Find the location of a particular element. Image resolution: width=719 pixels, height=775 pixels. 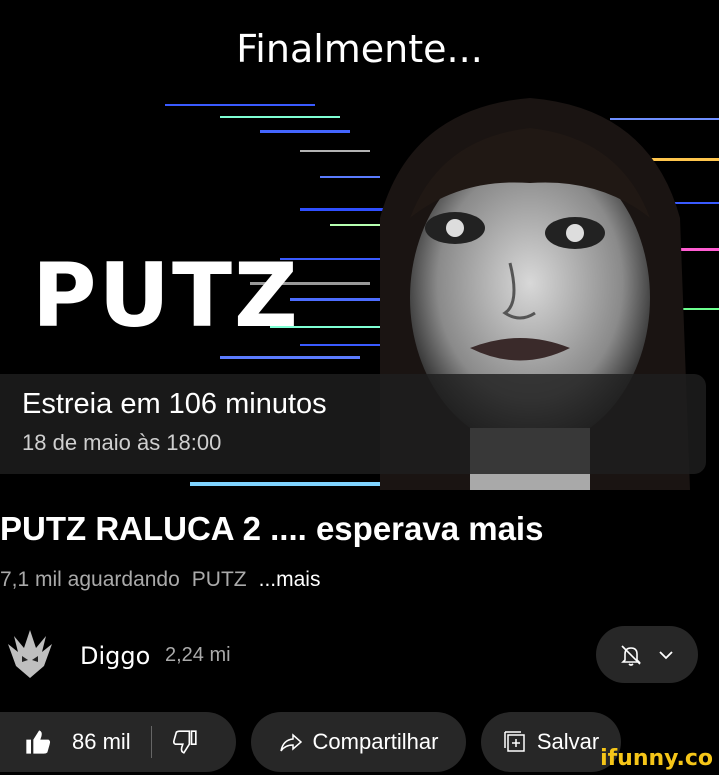

save-label: Salvar is located at coordinates (568, 741).